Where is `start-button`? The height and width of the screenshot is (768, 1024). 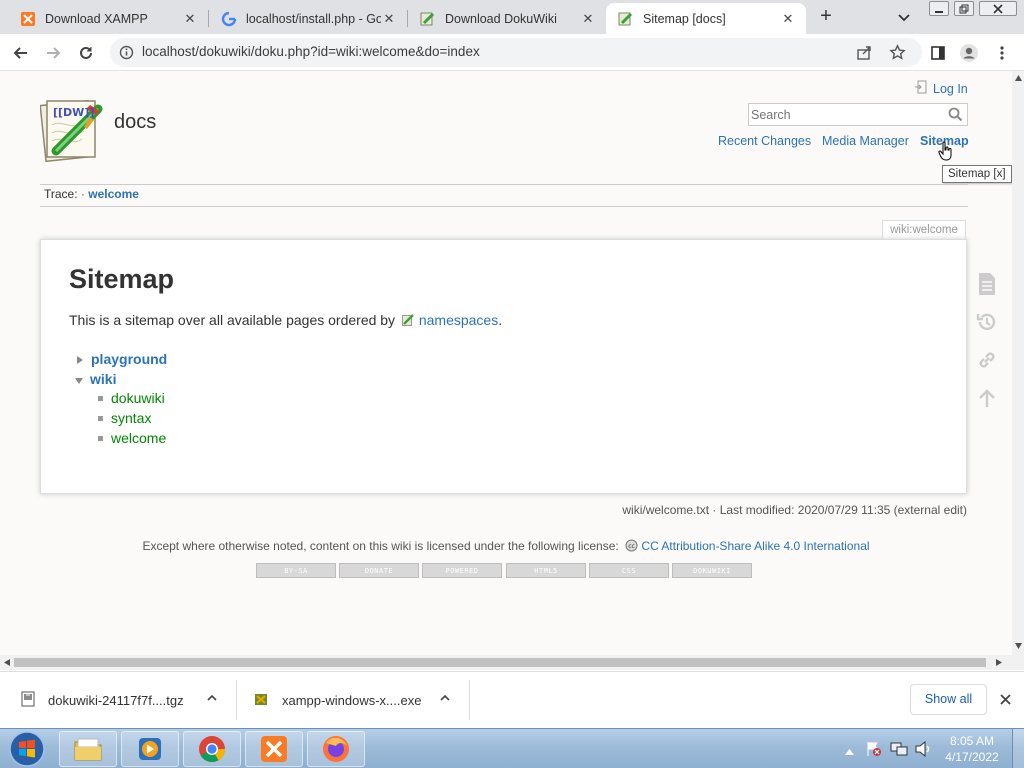 start-button is located at coordinates (27, 748).